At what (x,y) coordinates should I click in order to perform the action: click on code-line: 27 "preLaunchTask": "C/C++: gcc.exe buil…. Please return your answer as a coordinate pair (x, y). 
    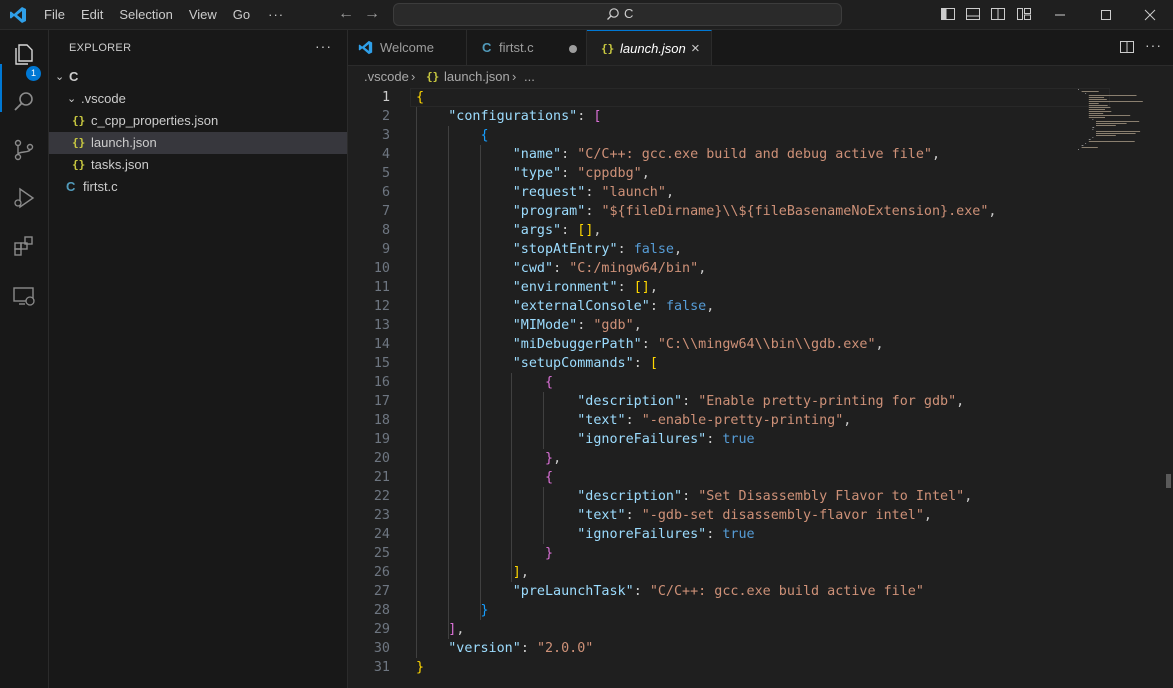
    Looking at the image, I should click on (760, 591).